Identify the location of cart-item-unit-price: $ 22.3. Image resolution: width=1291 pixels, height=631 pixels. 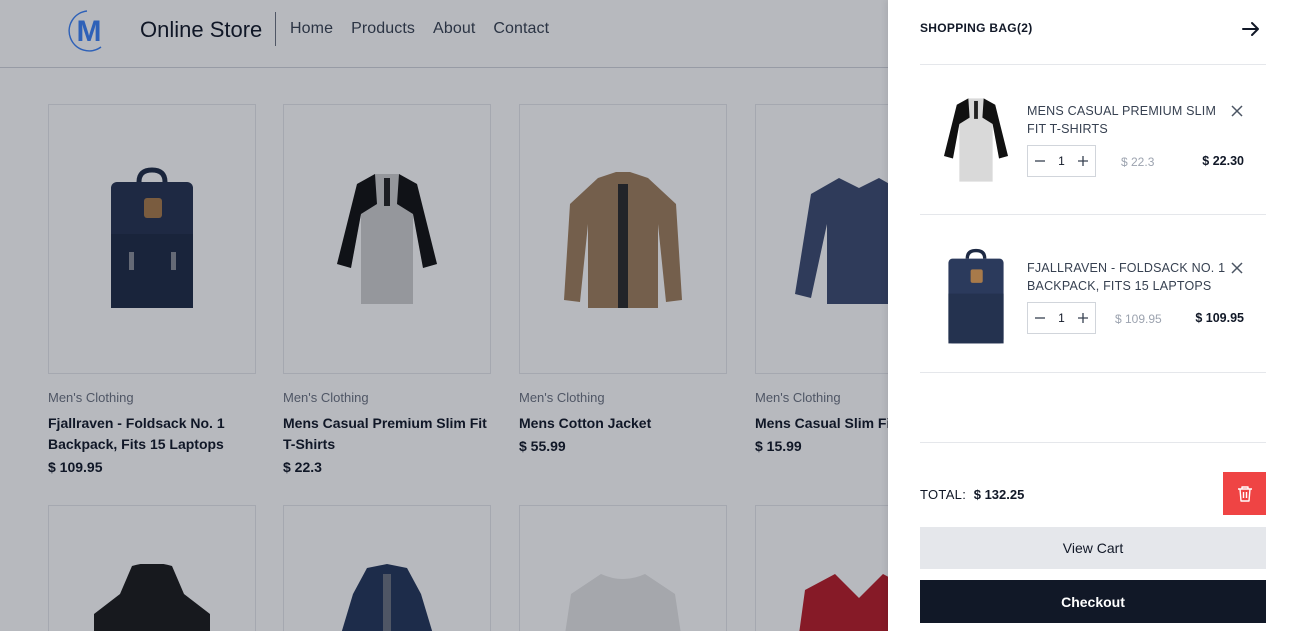
(1138, 162).